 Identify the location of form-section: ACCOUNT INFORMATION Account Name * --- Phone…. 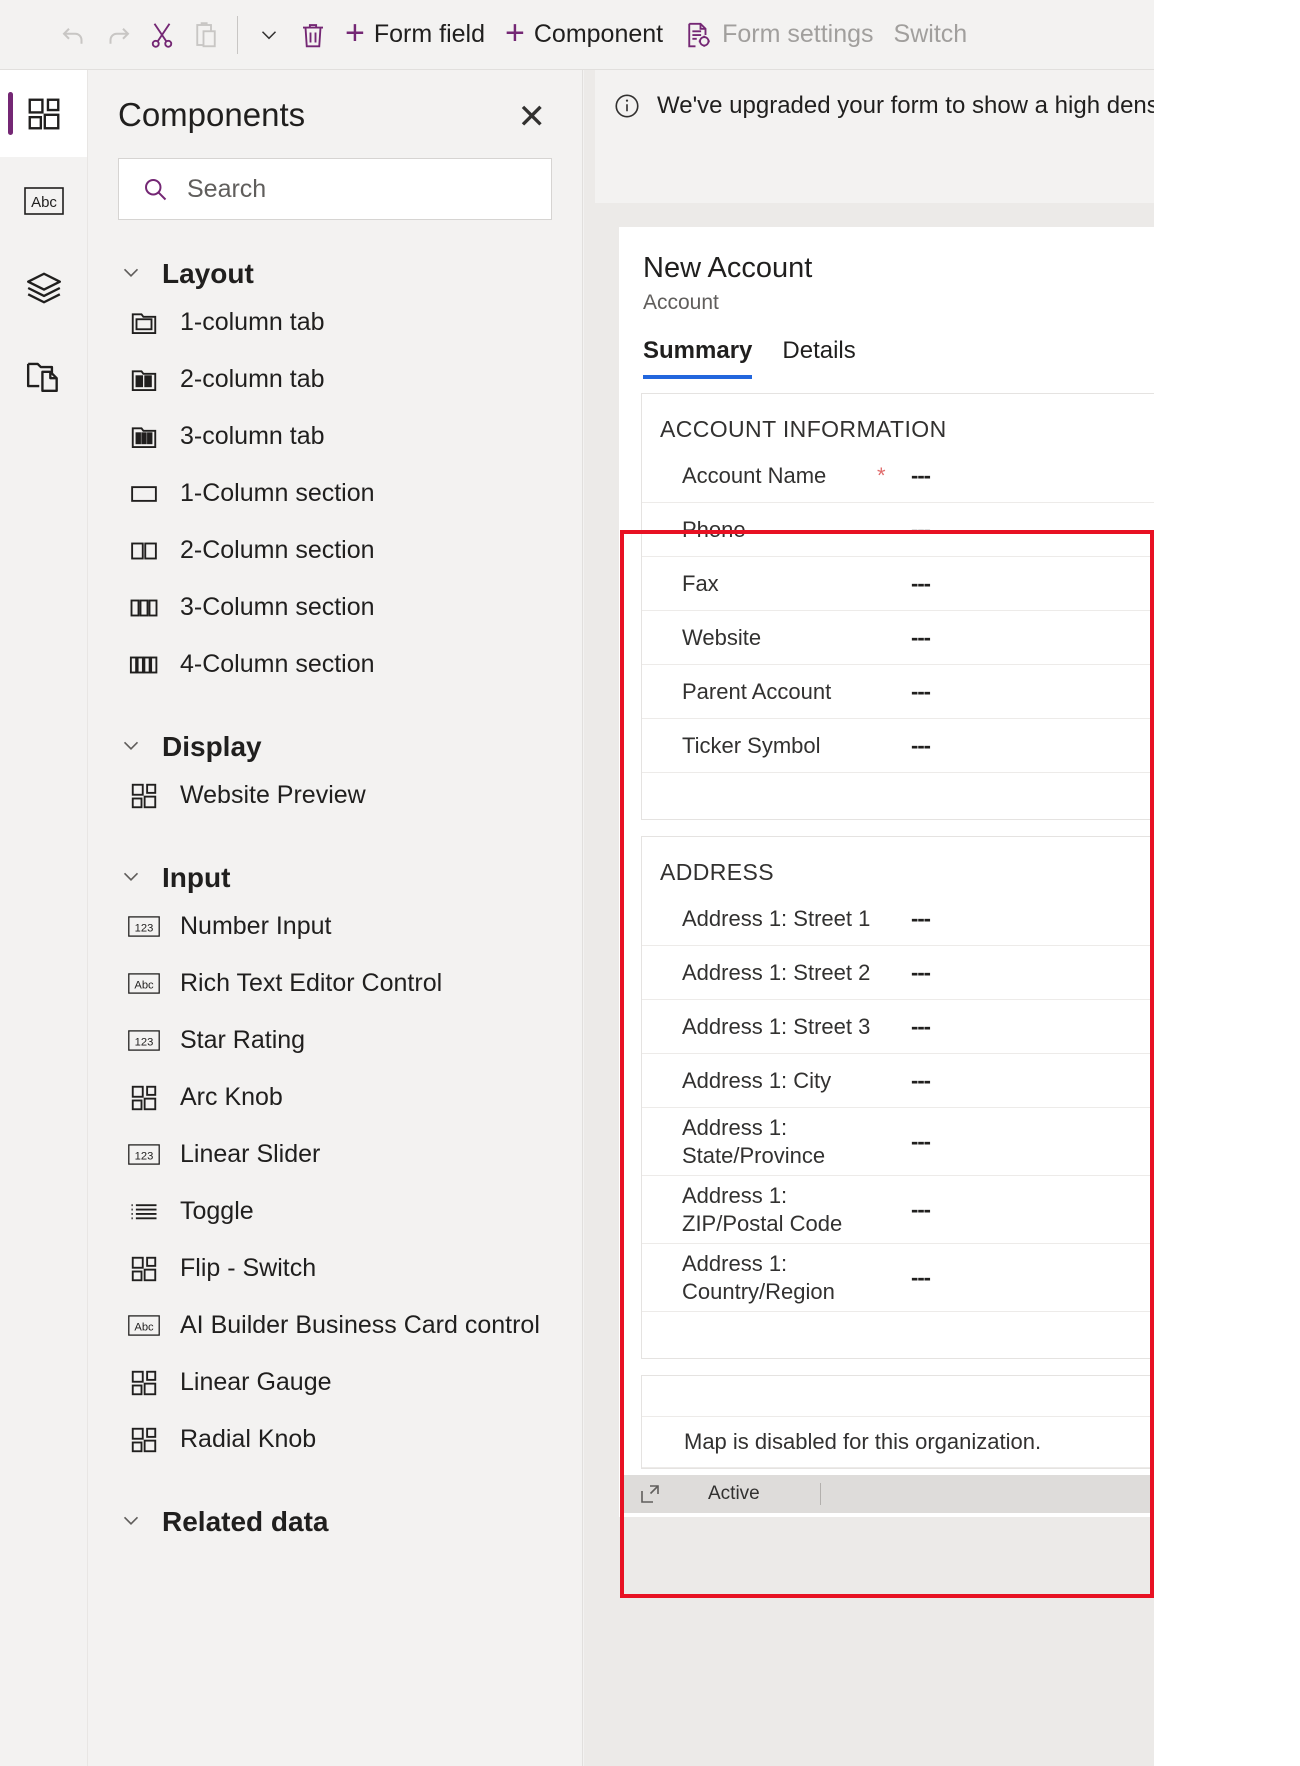
(897, 606).